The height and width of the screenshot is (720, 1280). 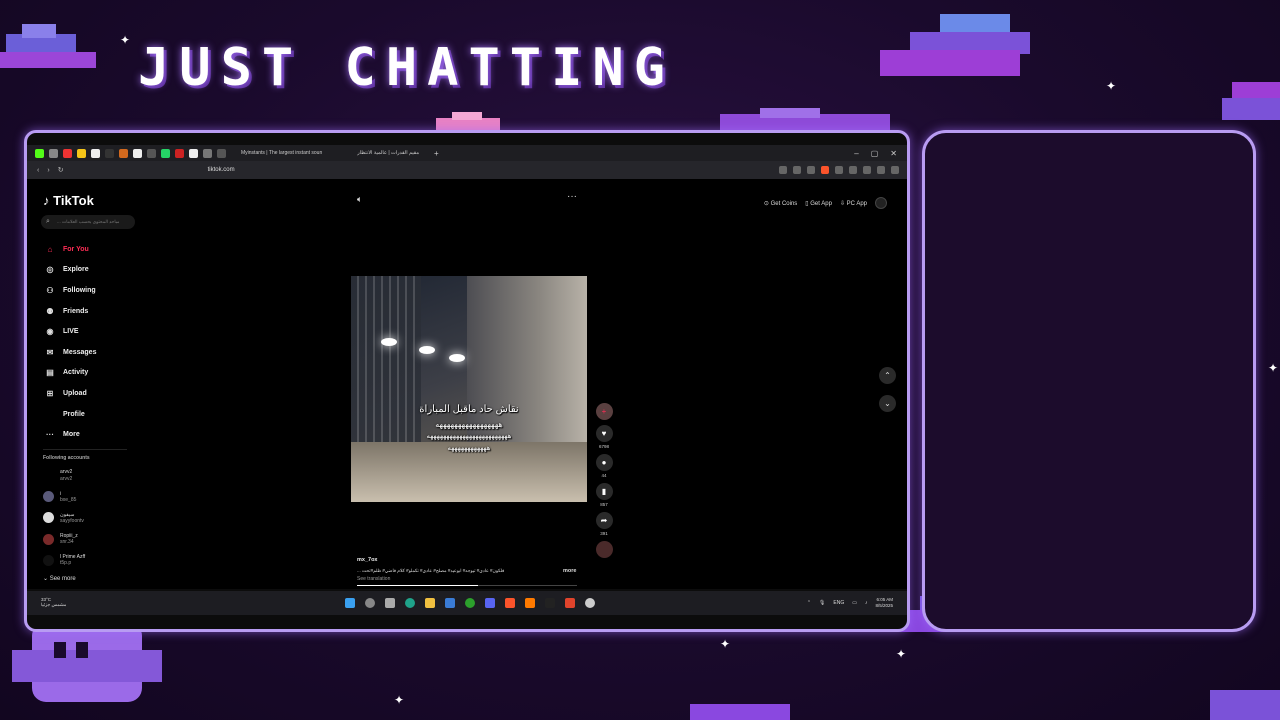 I want to click on sidebar-item-live: ◉ LIVE, so click(x=69, y=331).